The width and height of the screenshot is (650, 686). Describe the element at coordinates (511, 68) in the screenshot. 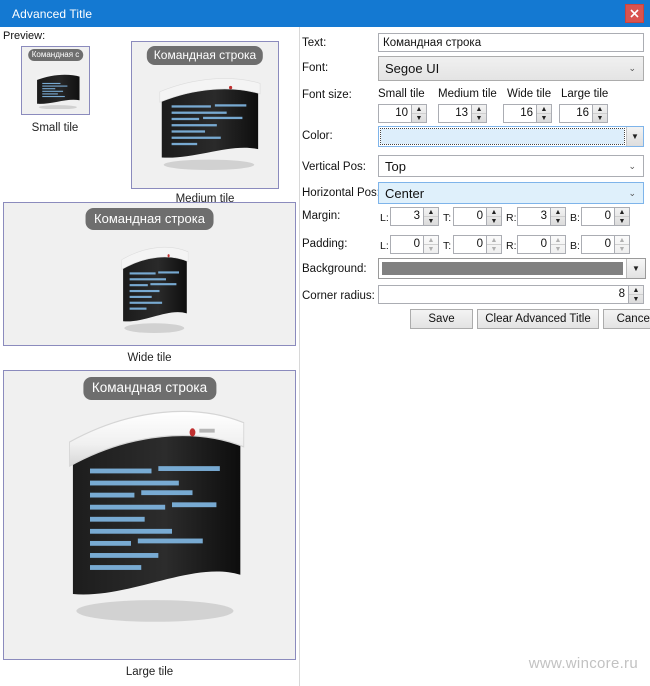

I see `font-select: Segoe UI ⌄` at that location.